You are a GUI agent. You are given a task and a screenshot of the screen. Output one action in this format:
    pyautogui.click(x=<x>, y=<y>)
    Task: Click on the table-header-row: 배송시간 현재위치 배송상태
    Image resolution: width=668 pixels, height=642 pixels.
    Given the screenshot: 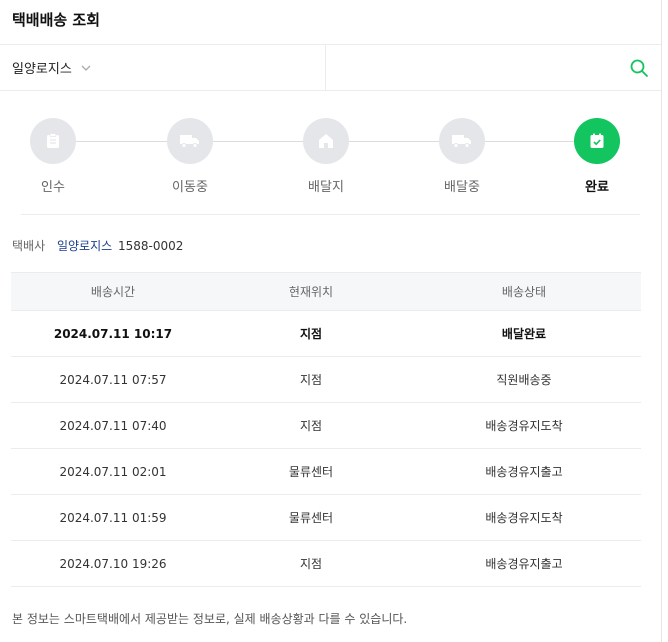 What is the action you would take?
    pyautogui.click(x=326, y=291)
    